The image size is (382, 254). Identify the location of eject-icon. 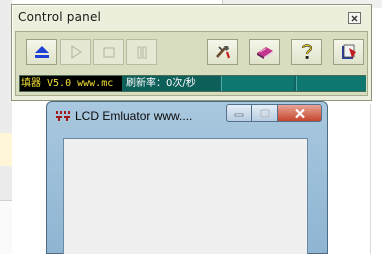
(41, 52).